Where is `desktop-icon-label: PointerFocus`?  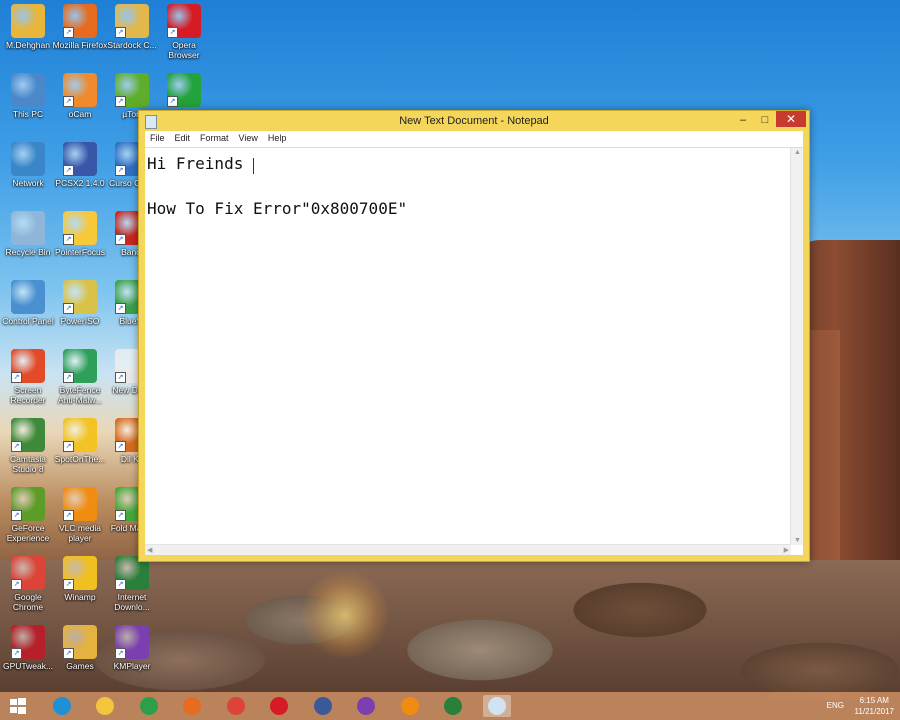 desktop-icon-label: PointerFocus is located at coordinates (80, 252).